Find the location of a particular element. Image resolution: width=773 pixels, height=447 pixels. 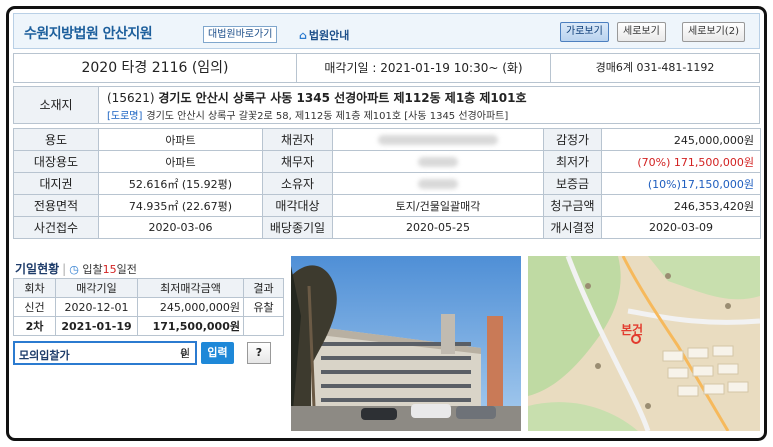

bid-countdown-suffix: 일전 is located at coordinates (126, 269).